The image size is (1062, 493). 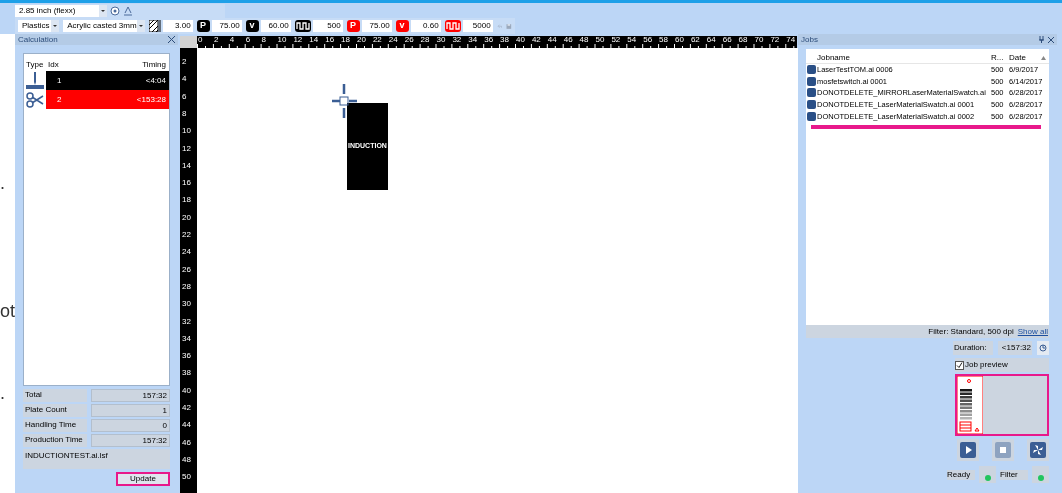 What do you see at coordinates (55, 395) in the screenshot?
I see `field-label: Total` at bounding box center [55, 395].